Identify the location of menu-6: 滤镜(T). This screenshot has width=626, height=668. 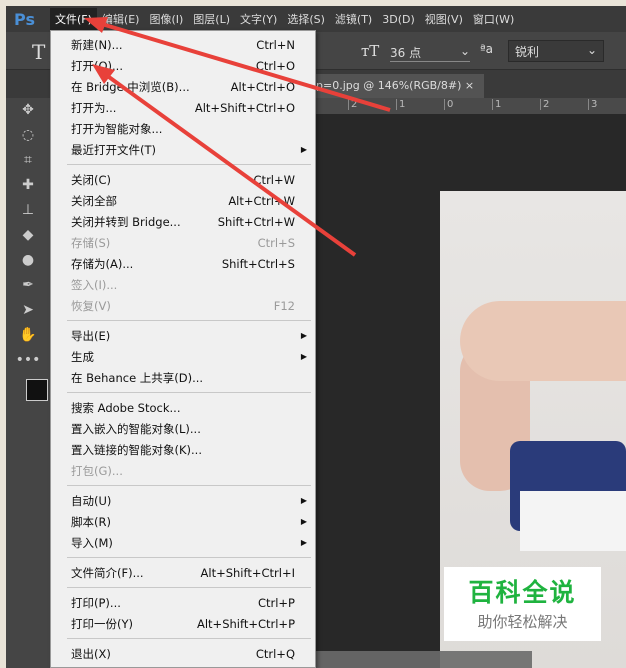
(353, 19).